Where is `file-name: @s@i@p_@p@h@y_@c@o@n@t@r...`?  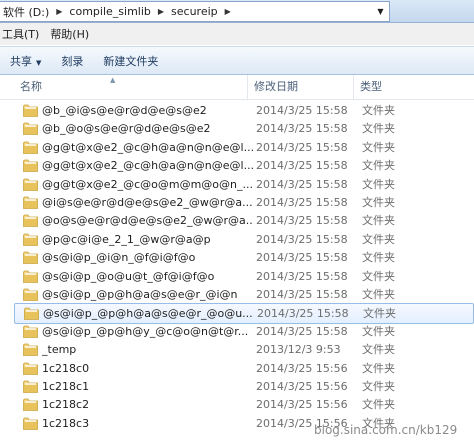 file-name: @s@i@p_@p@h@y_@c@o@n@t@r... is located at coordinates (145, 331).